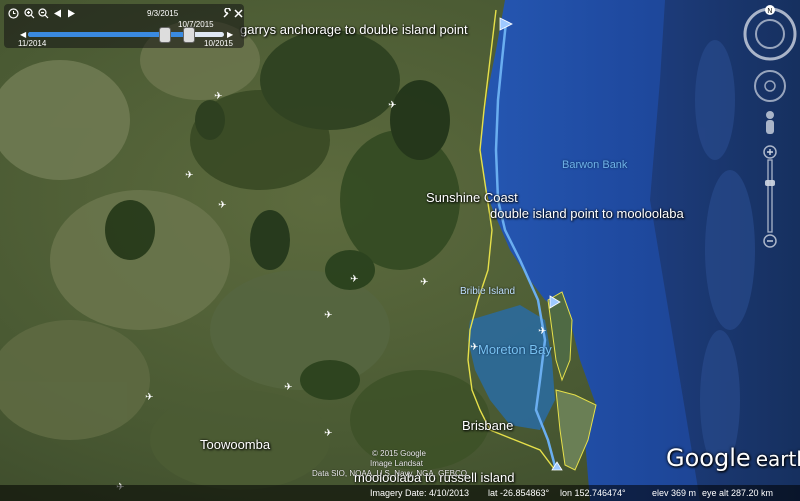 This screenshot has width=800, height=501. I want to click on skip-forward-icon, so click(71, 13).